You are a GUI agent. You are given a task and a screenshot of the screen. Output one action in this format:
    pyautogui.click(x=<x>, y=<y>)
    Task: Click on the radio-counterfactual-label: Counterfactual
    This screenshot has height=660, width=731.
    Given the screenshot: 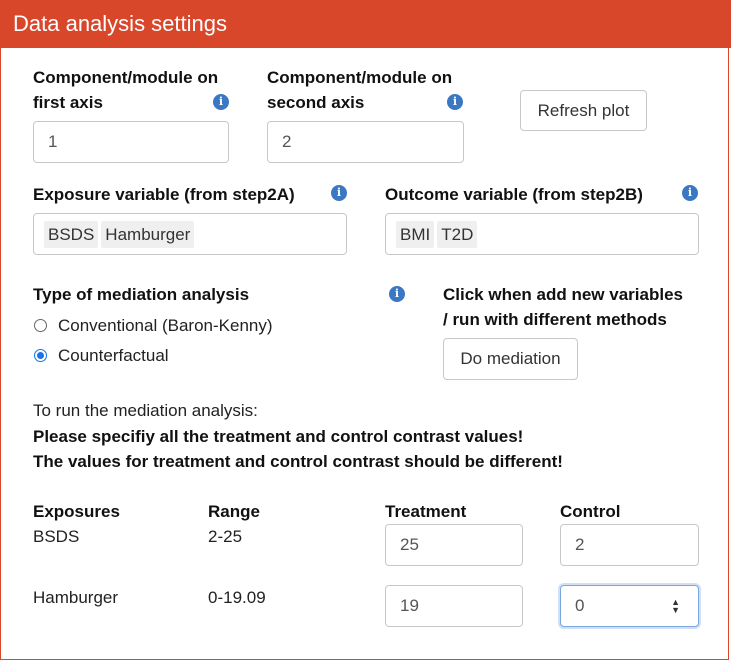 What is the action you would take?
    pyautogui.click(x=113, y=355)
    